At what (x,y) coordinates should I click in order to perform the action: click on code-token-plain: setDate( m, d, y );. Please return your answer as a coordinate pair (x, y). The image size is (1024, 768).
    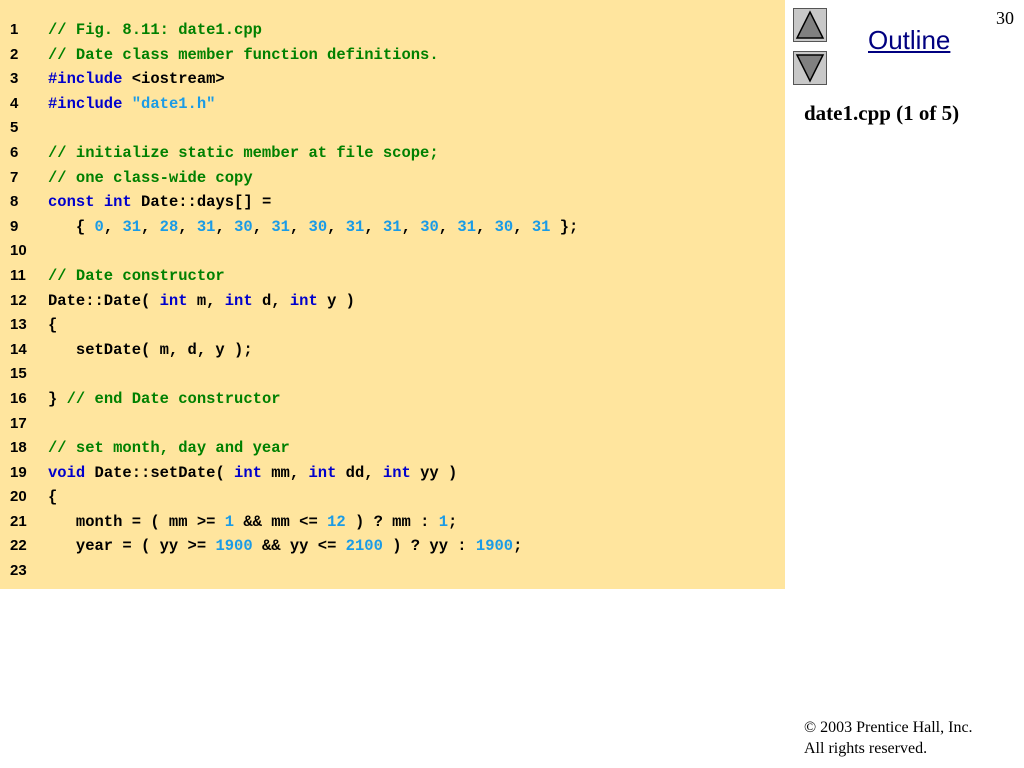
    Looking at the image, I should click on (150, 349).